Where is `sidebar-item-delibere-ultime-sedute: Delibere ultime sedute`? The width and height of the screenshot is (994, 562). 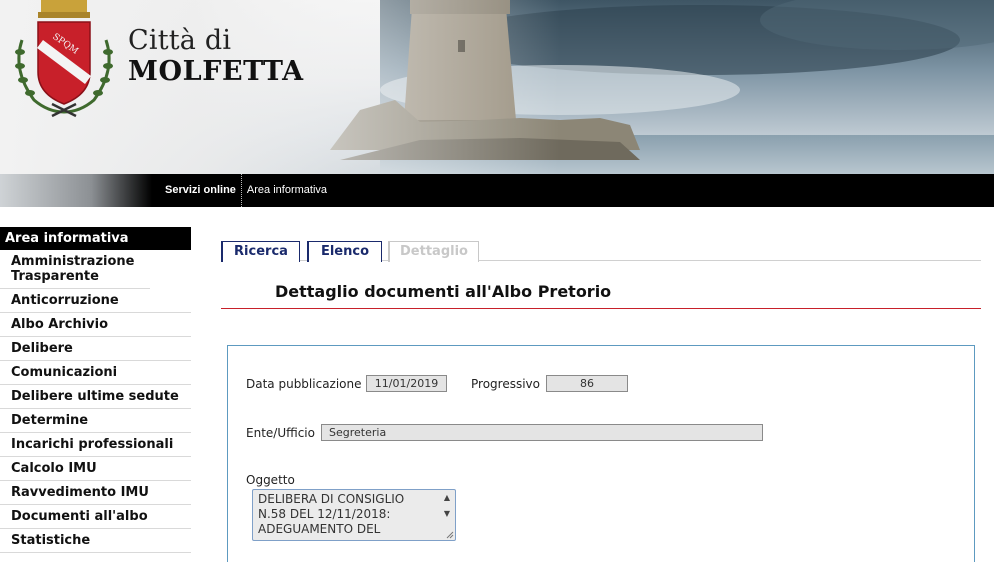 sidebar-item-delibere-ultime-sedute: Delibere ultime sedute is located at coordinates (95, 397).